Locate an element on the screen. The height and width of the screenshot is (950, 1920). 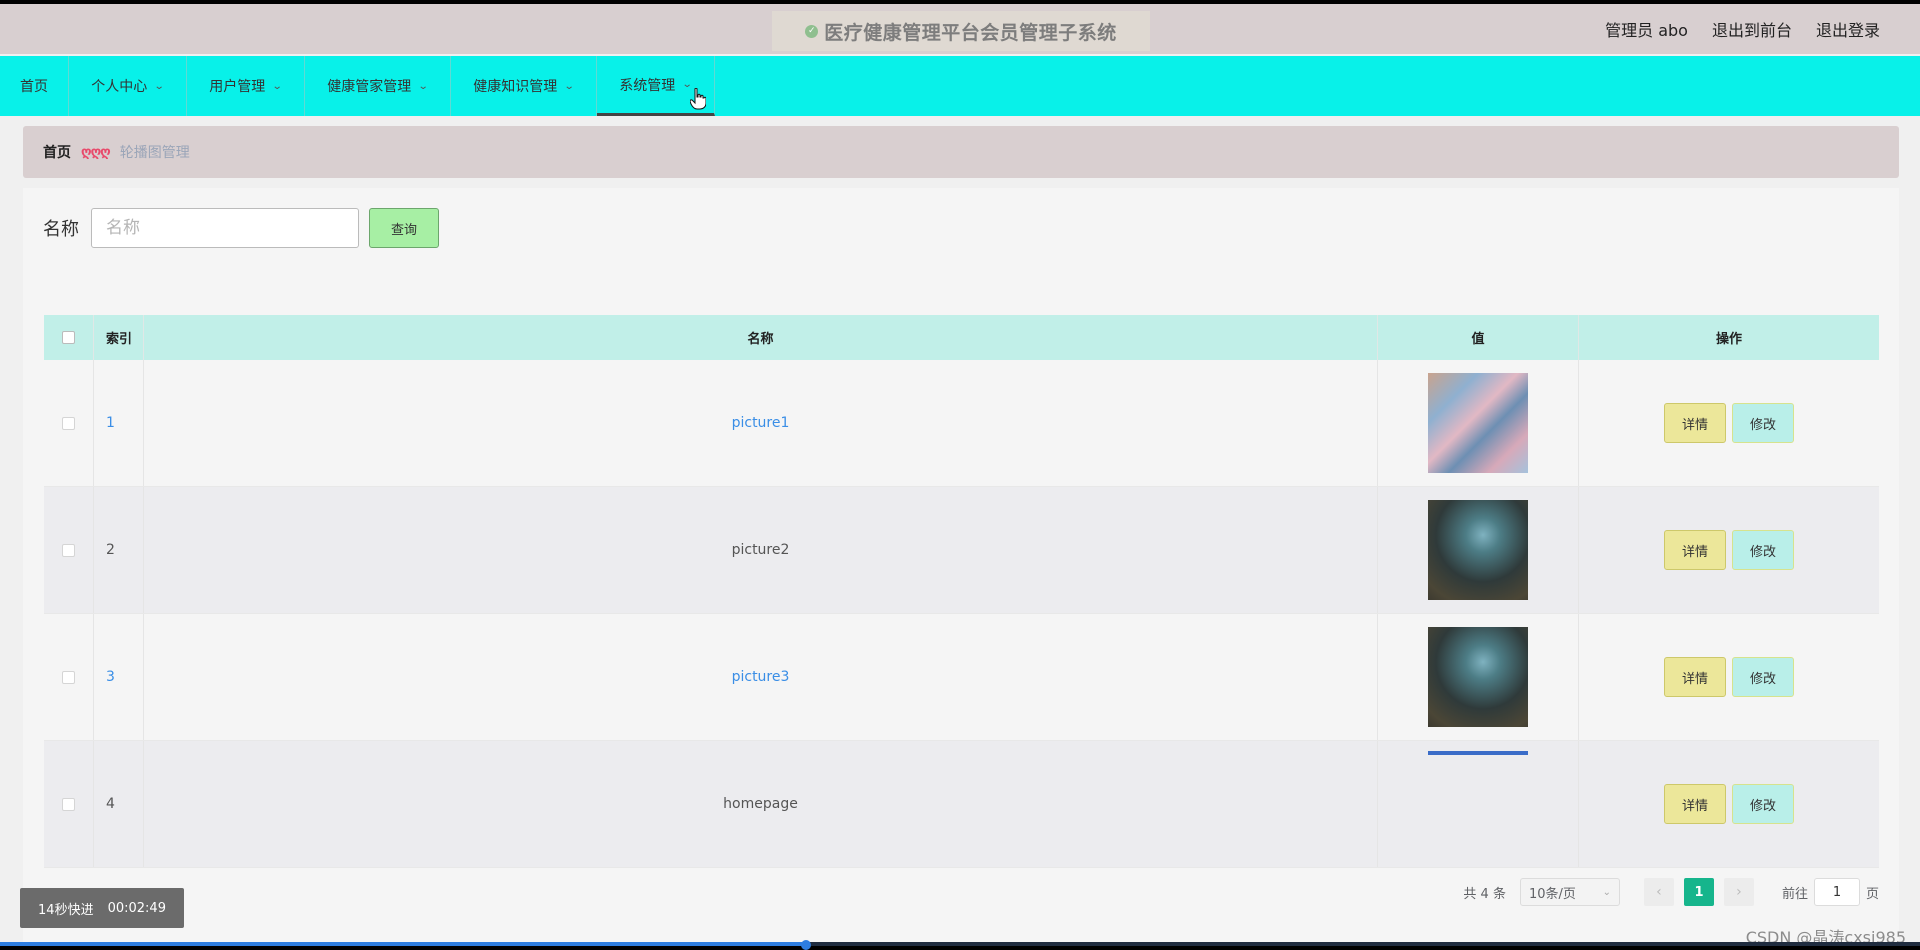
nav-item-label: 健康知识管理 is located at coordinates (515, 87).